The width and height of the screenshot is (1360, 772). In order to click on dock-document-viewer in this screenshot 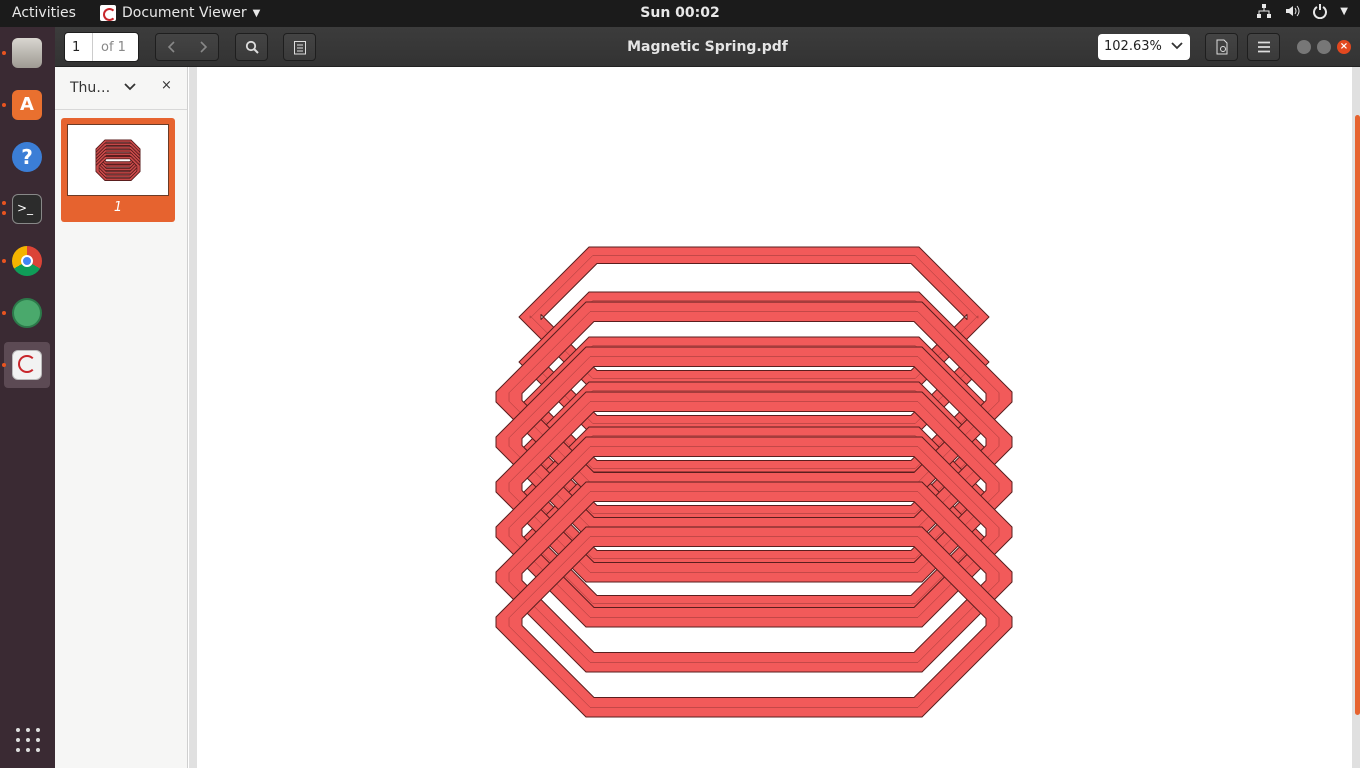, I will do `click(26, 365)`.